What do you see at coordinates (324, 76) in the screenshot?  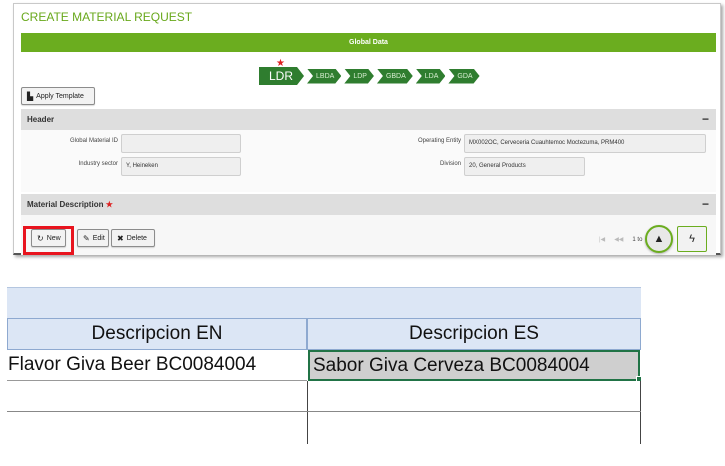 I see `breadcrumb-step-lbda: LBDA` at bounding box center [324, 76].